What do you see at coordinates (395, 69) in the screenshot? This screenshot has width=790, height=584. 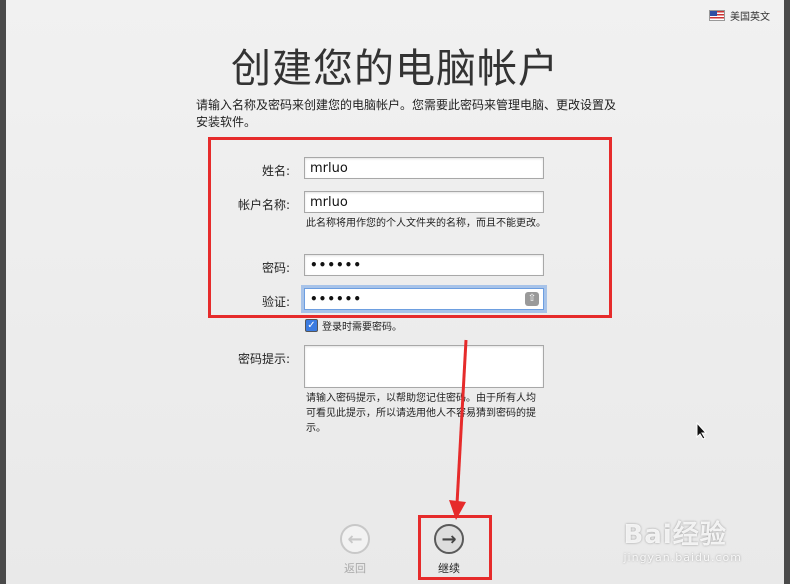 I see `page-title: 创建您的电脑帐户` at bounding box center [395, 69].